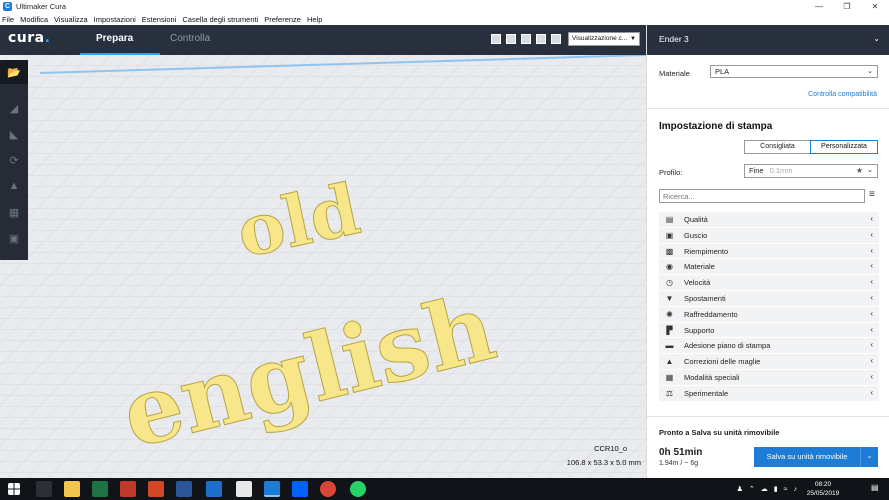  I want to click on chevron-up-icon: ⌃, so click(752, 489).